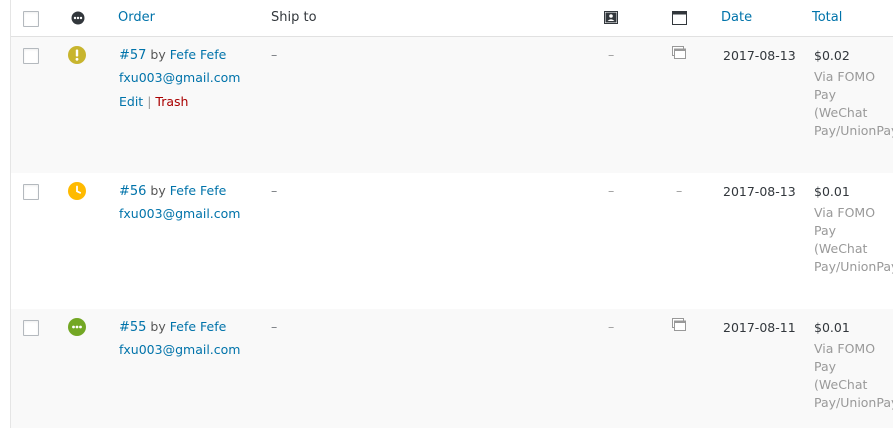 The image size is (893, 428). Describe the element at coordinates (78, 19) in the screenshot. I see `status-dots-icon` at that location.